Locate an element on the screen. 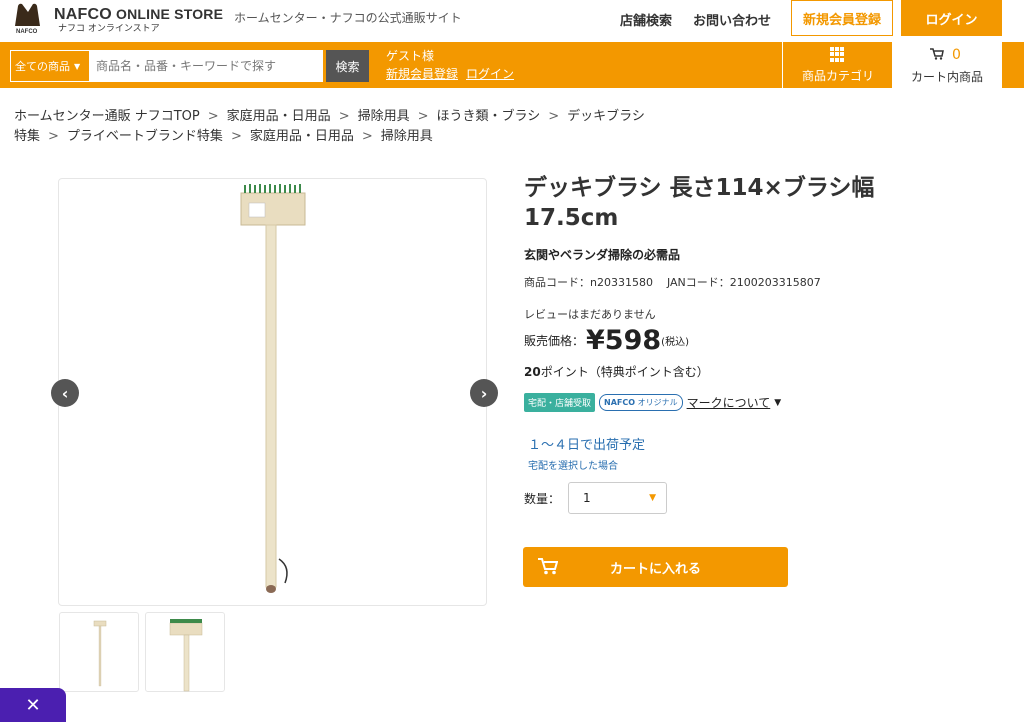 Image resolution: width=1024 pixels, height=722 pixels. tax-note: (税込) is located at coordinates (675, 342).